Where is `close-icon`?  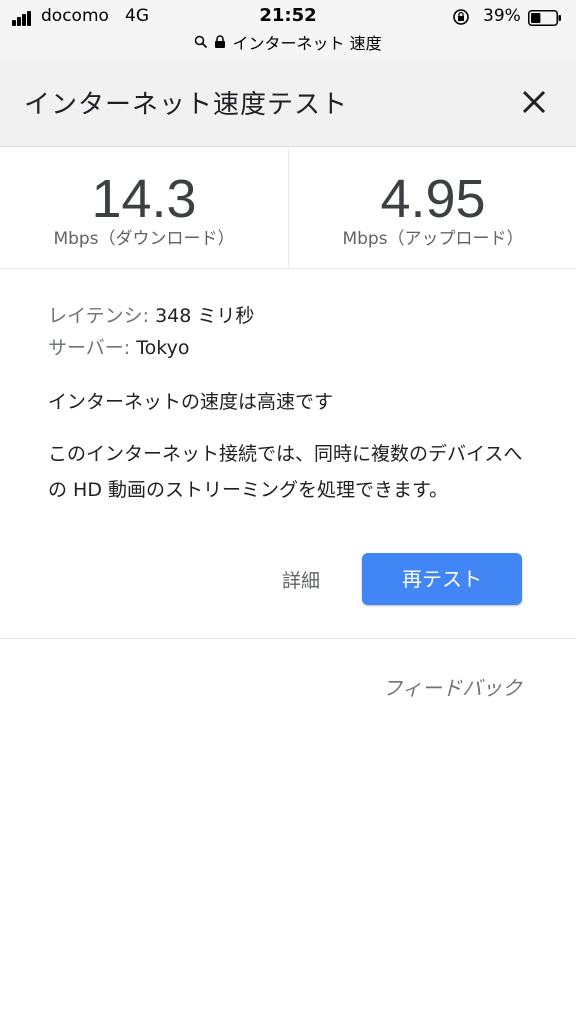
close-icon is located at coordinates (534, 102).